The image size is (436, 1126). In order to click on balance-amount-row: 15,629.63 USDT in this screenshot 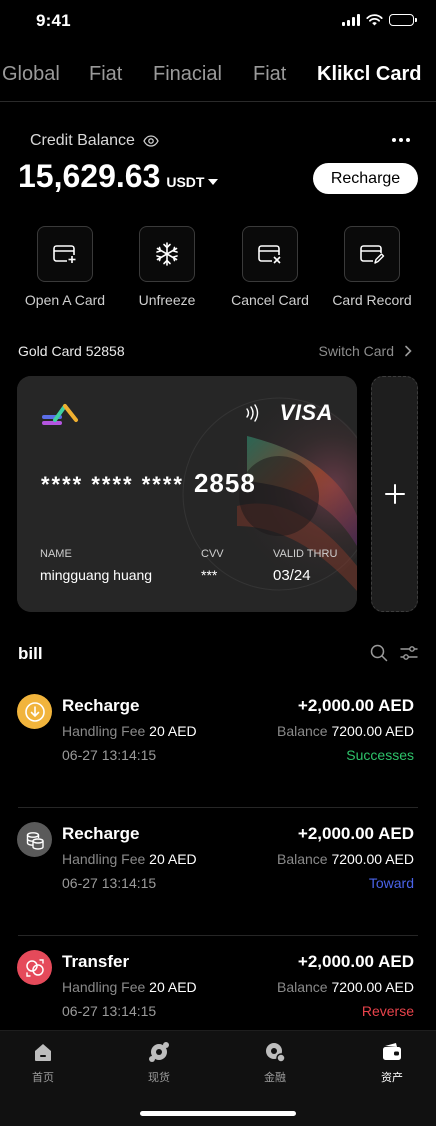, I will do `click(118, 176)`.